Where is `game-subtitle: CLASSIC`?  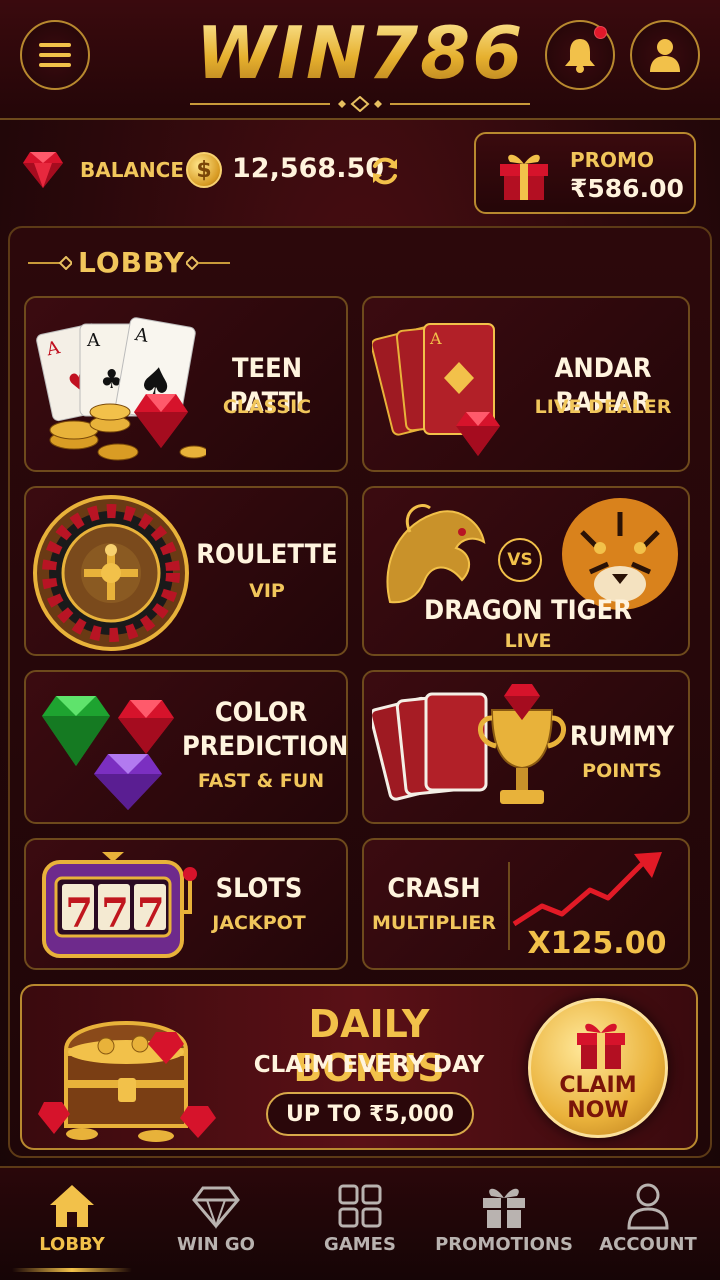
game-subtitle: CLASSIC is located at coordinates (267, 407).